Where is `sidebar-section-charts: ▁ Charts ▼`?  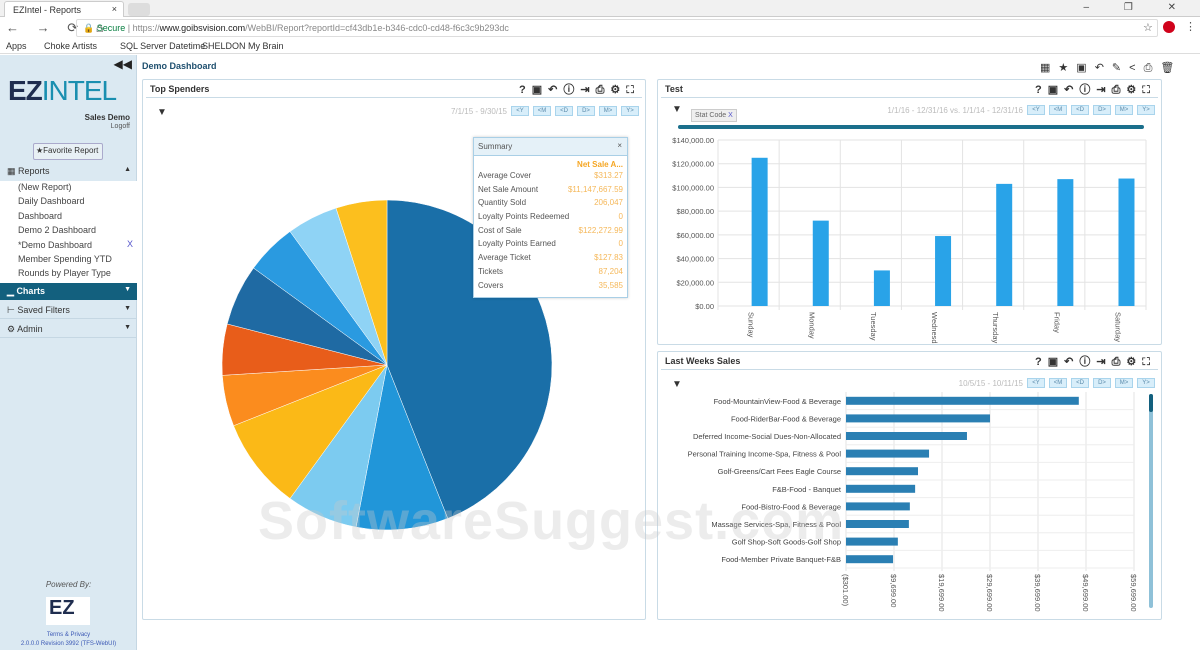
sidebar-section-charts: ▁ Charts ▼ is located at coordinates (68, 291).